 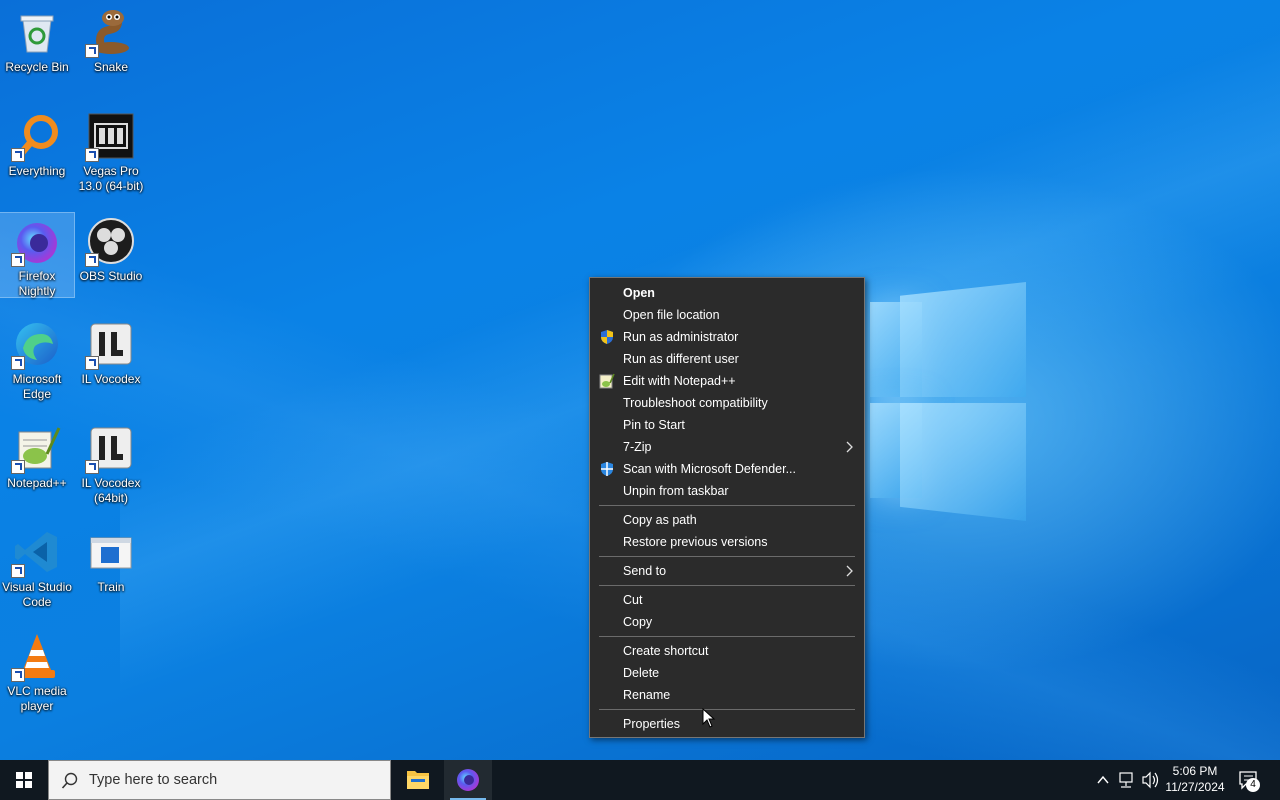 I want to click on start-button, so click(x=24, y=780).